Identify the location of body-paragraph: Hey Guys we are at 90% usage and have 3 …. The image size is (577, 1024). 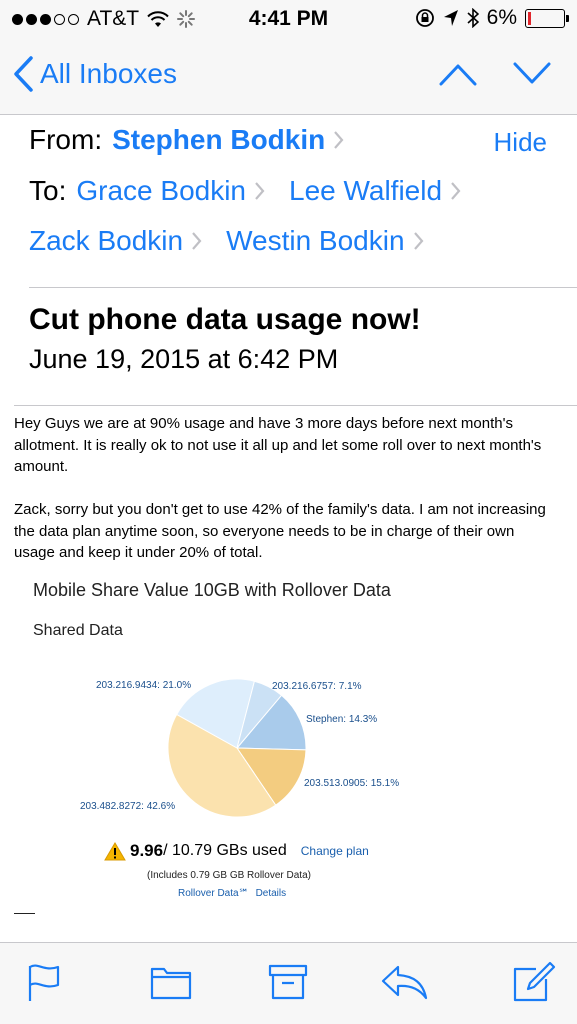
(278, 445).